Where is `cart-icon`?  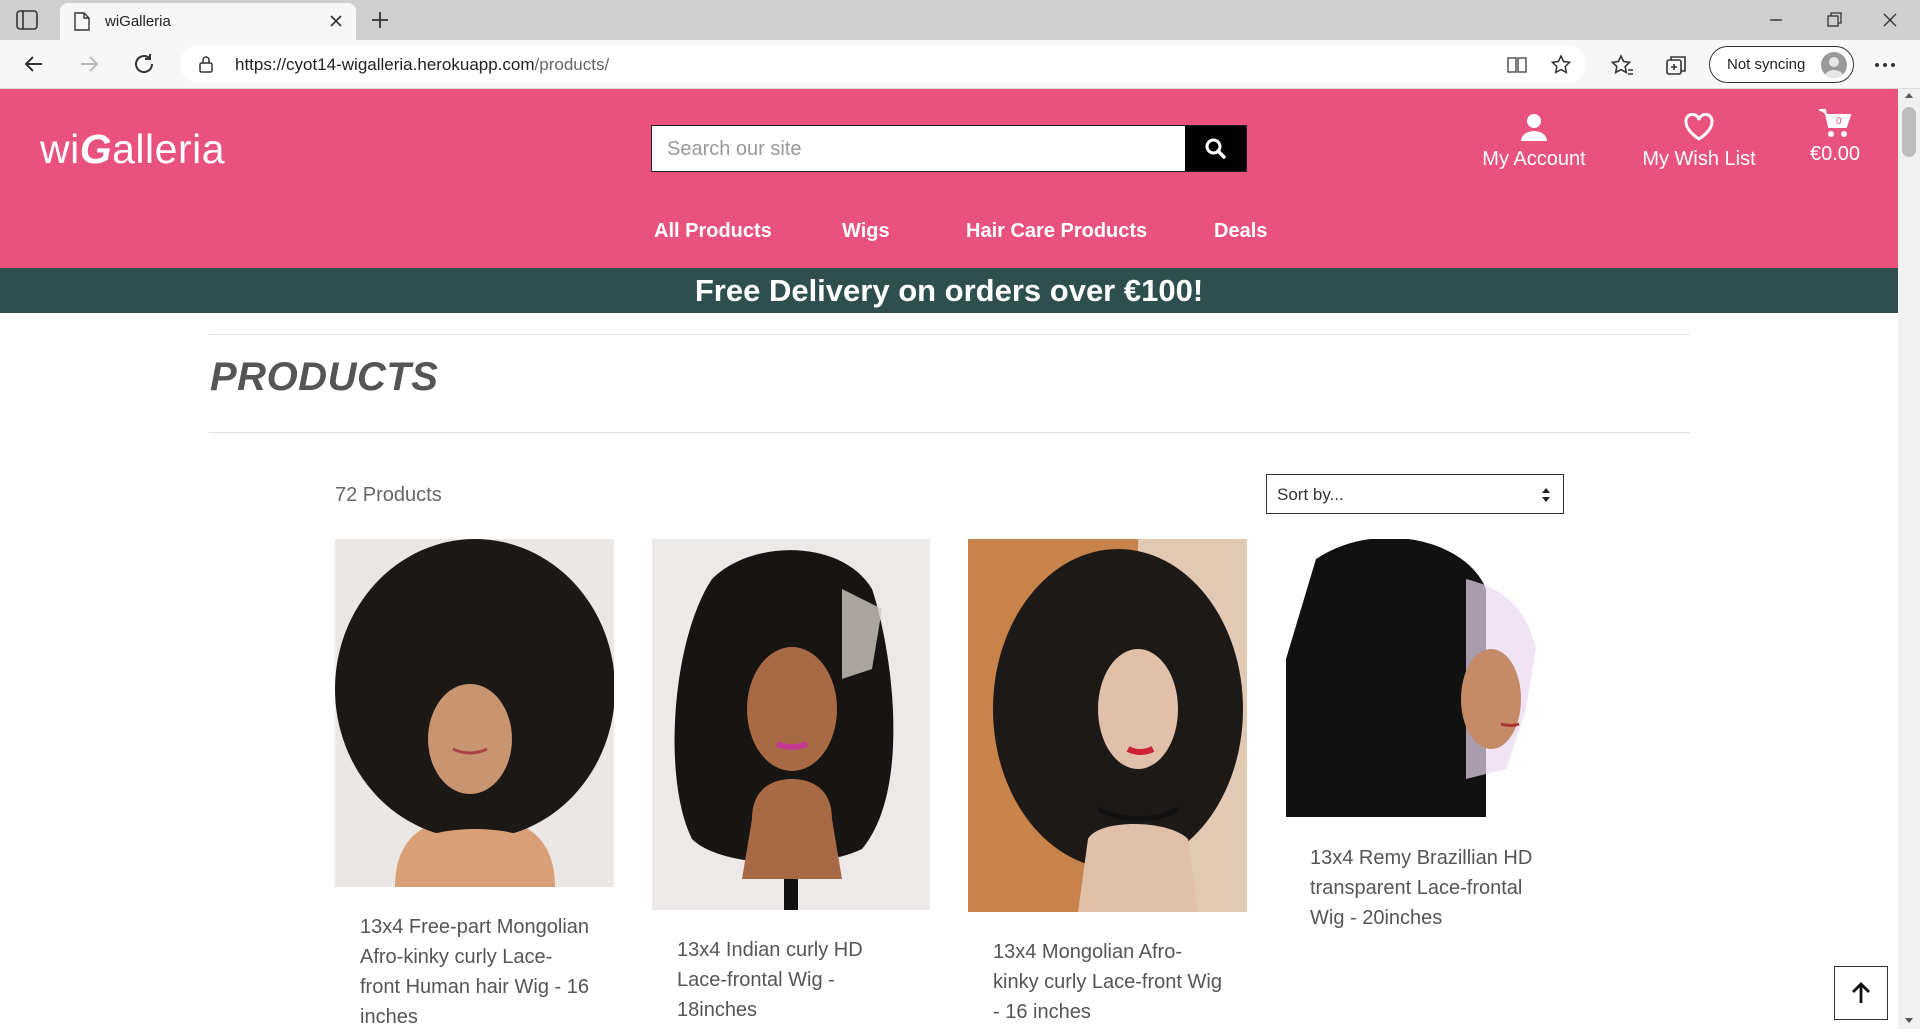
cart-icon is located at coordinates (1835, 123).